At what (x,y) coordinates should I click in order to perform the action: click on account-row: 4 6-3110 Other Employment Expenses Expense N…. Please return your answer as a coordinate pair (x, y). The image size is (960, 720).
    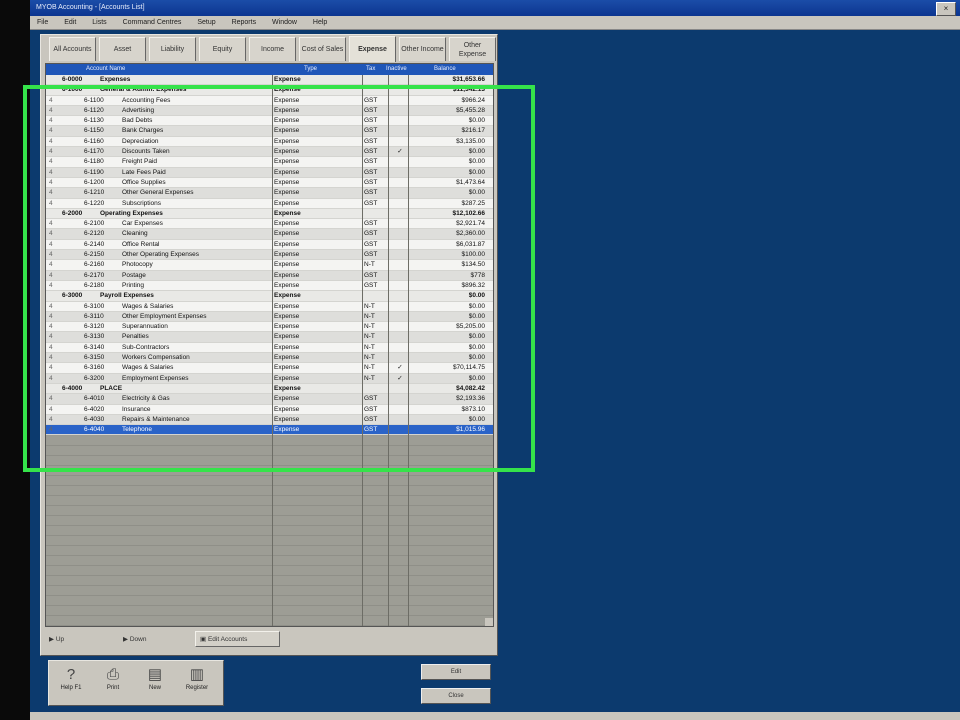
    Looking at the image, I should click on (269, 317).